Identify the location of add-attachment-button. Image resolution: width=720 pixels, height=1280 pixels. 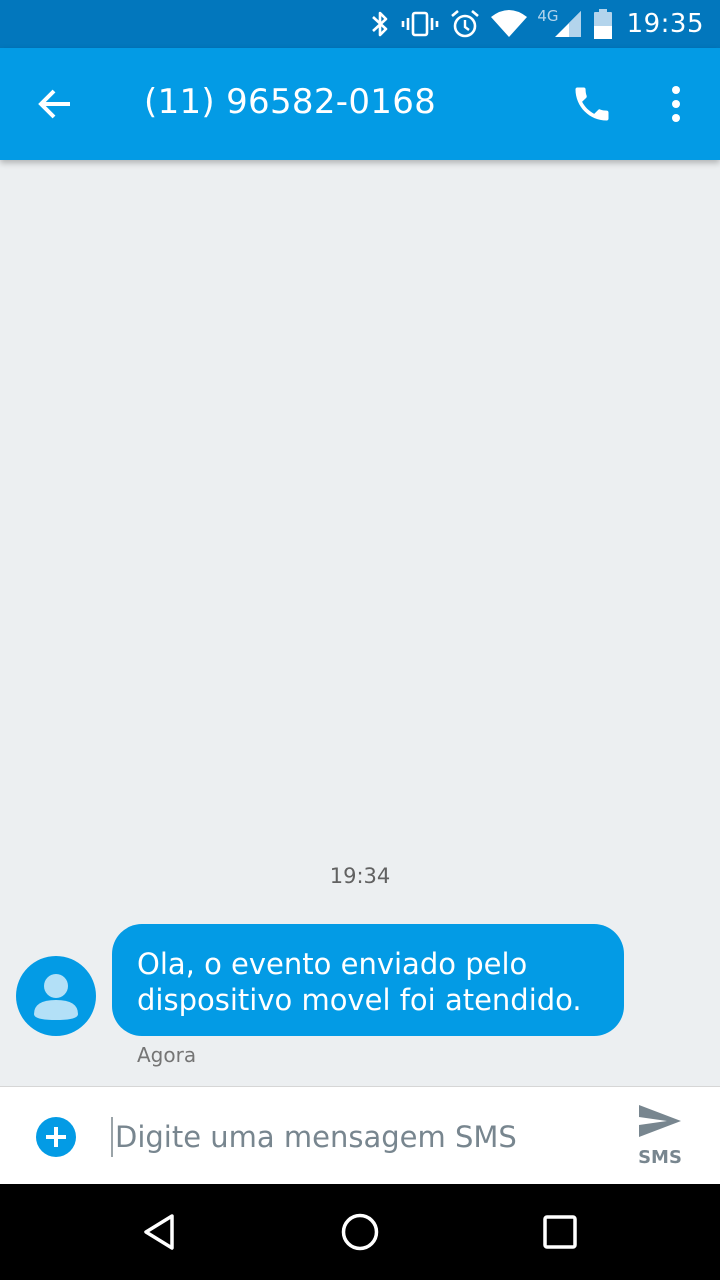
(56, 1137).